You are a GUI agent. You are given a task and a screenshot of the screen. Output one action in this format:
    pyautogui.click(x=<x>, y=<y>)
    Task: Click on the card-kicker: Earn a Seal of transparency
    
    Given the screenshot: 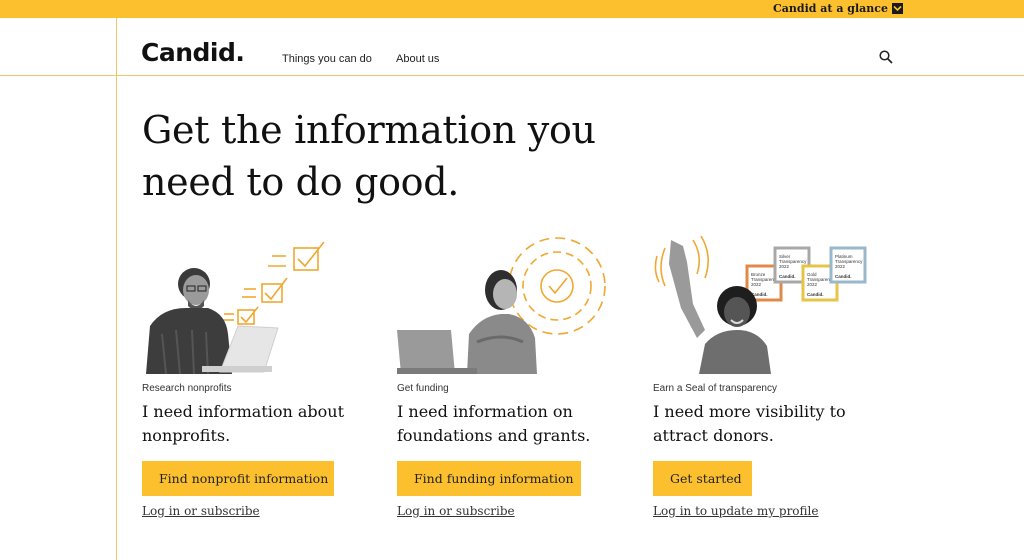 What is the action you would take?
    pyautogui.click(x=715, y=388)
    